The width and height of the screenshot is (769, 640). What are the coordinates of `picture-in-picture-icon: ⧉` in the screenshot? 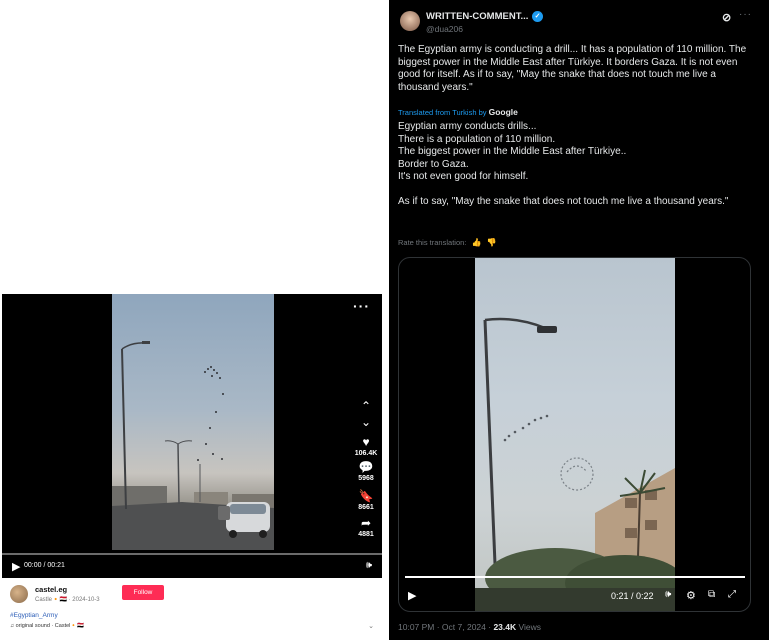 It's located at (711, 594).